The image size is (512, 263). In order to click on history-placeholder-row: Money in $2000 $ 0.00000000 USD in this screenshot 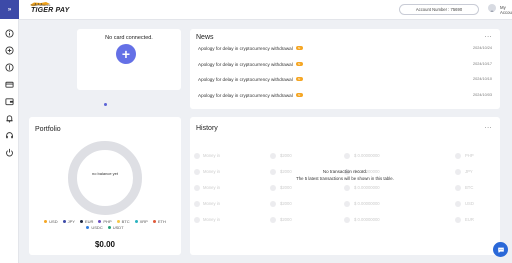, I will do `click(345, 204)`.